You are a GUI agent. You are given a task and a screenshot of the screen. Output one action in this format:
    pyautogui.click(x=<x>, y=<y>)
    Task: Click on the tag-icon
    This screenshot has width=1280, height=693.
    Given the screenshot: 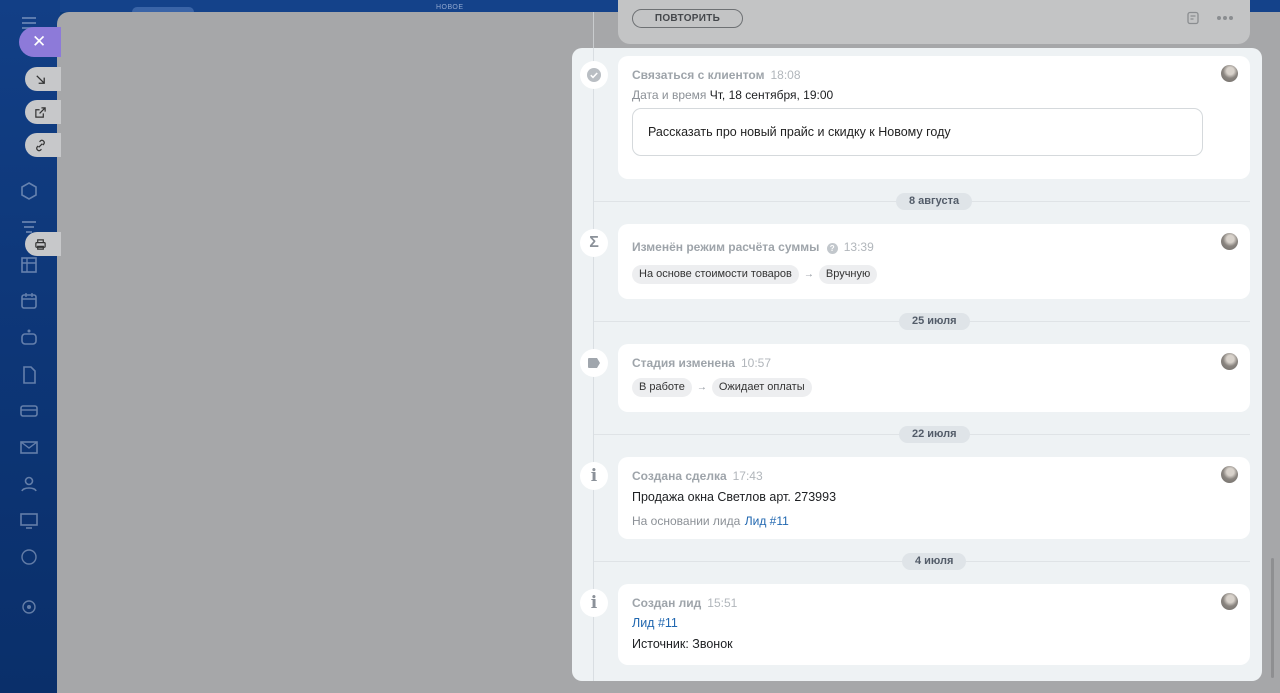 What is the action you would take?
    pyautogui.click(x=594, y=363)
    